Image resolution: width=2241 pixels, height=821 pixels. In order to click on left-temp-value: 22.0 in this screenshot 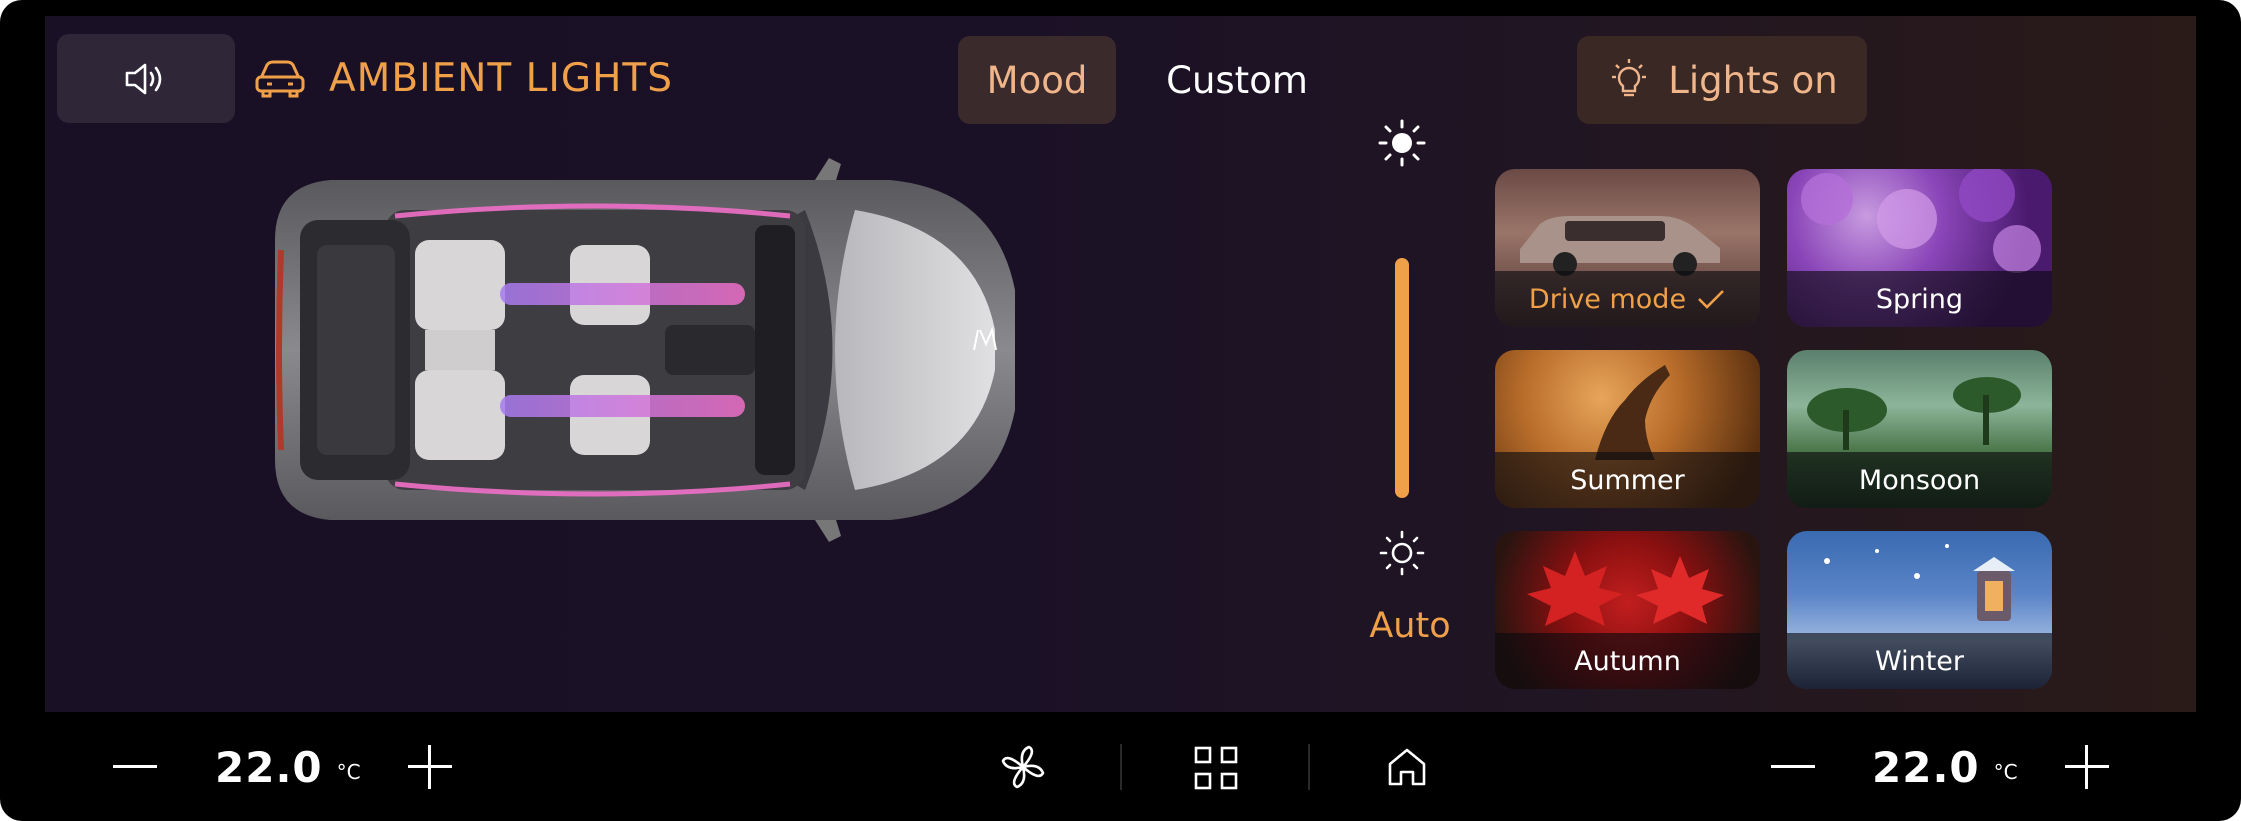, I will do `click(269, 767)`.